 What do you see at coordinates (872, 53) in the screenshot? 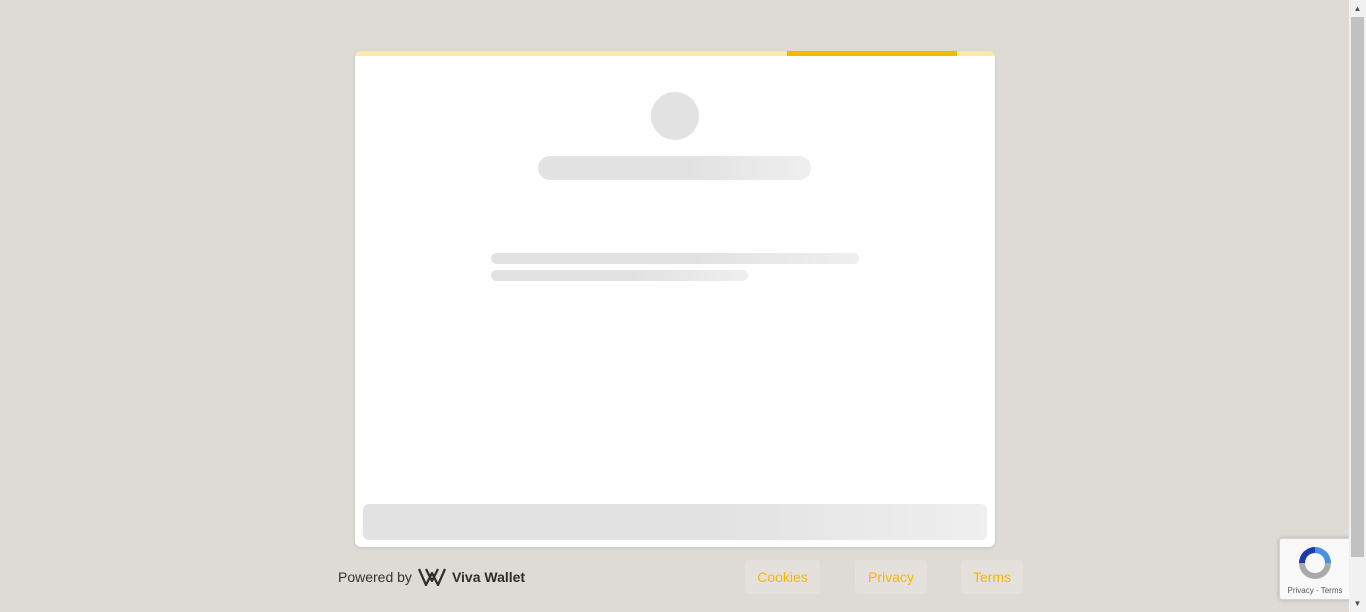
I see `progress-fill` at bounding box center [872, 53].